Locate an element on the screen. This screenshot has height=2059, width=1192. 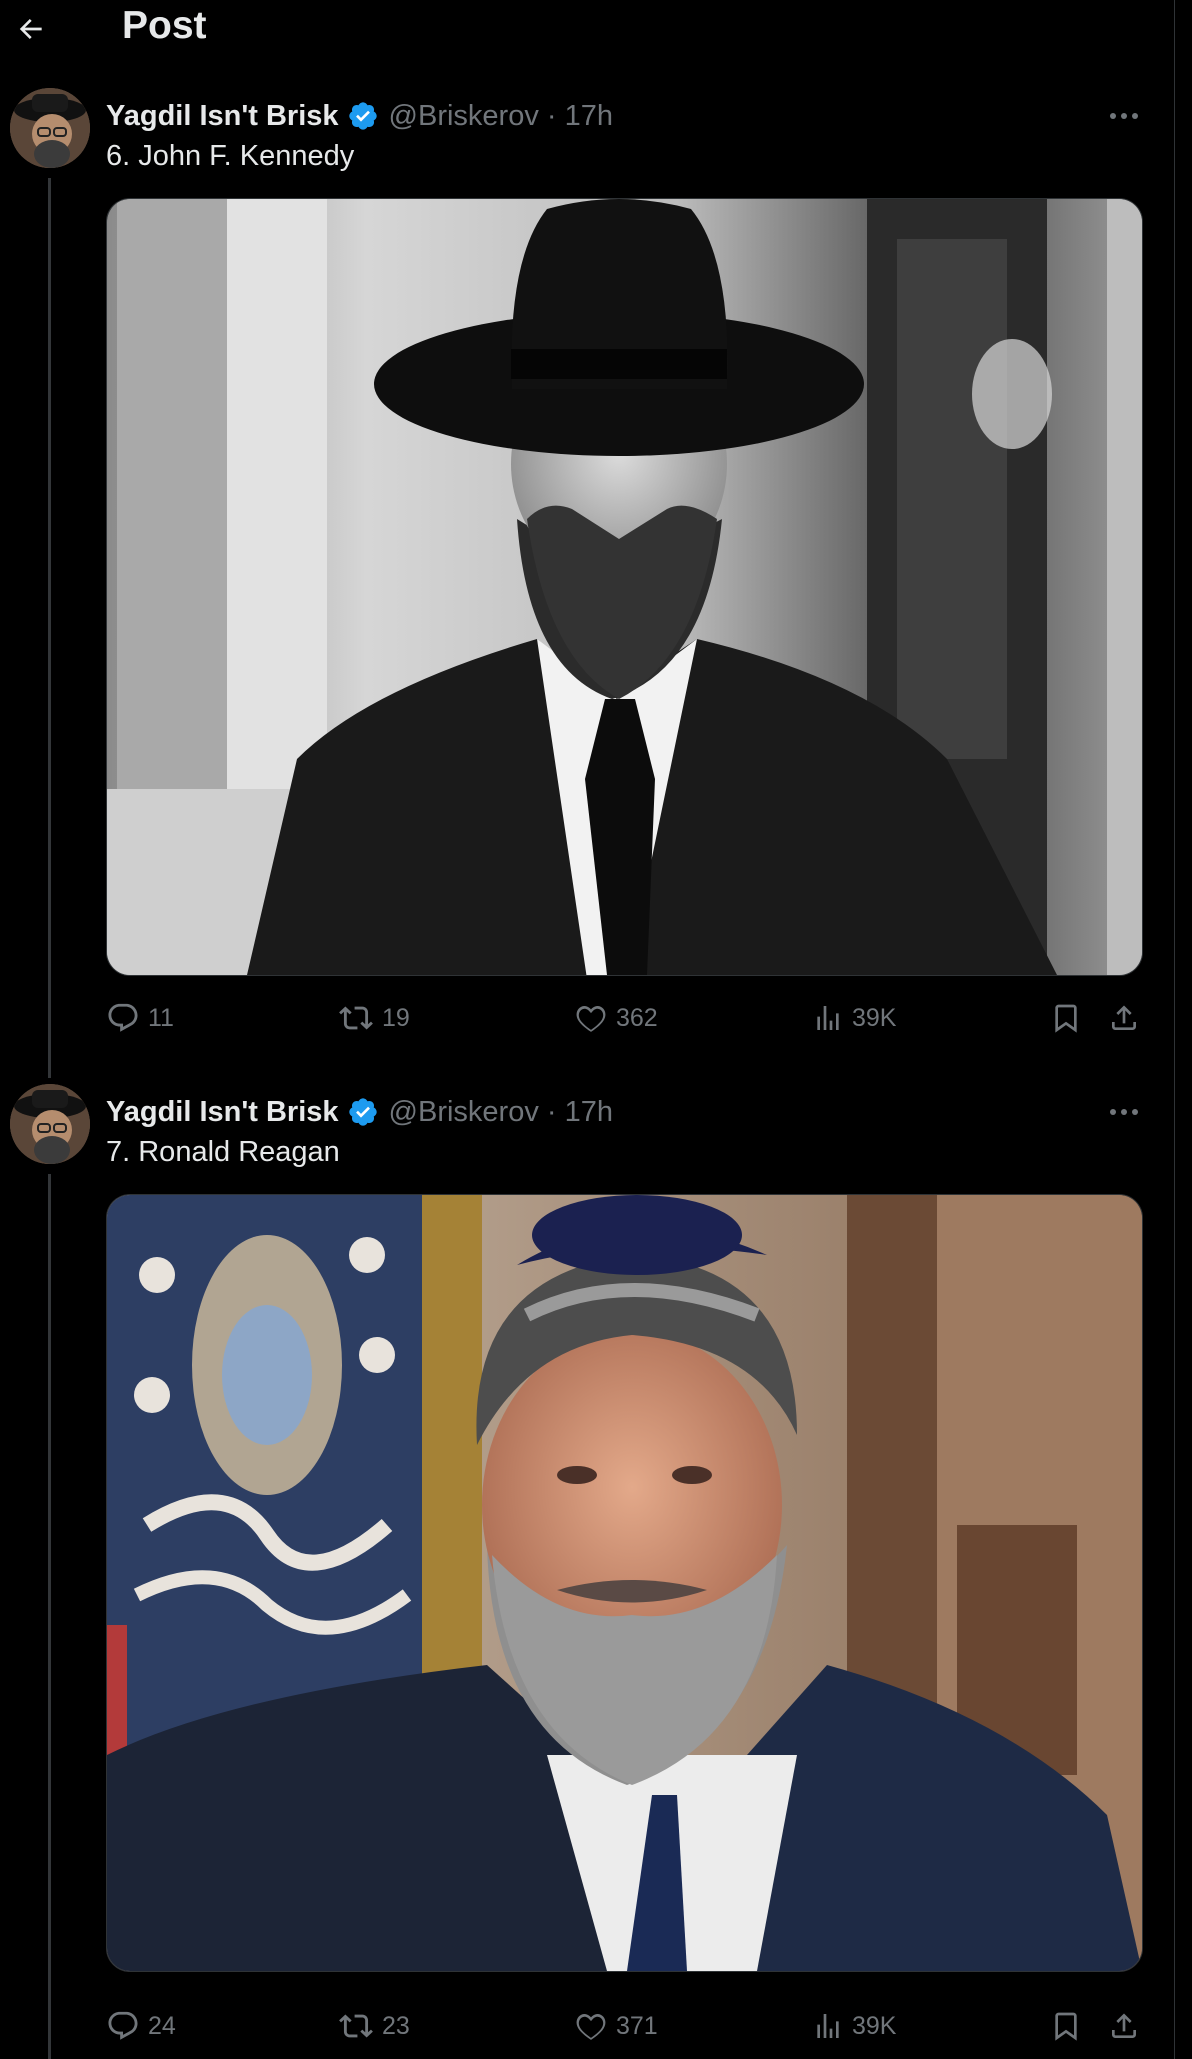
repost-button: 19 is located at coordinates (374, 1018).